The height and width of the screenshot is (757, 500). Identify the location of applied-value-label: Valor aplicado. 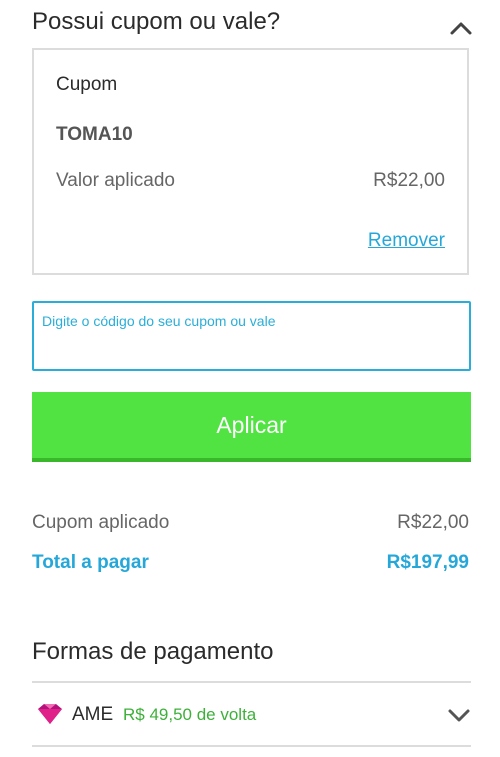
(116, 180).